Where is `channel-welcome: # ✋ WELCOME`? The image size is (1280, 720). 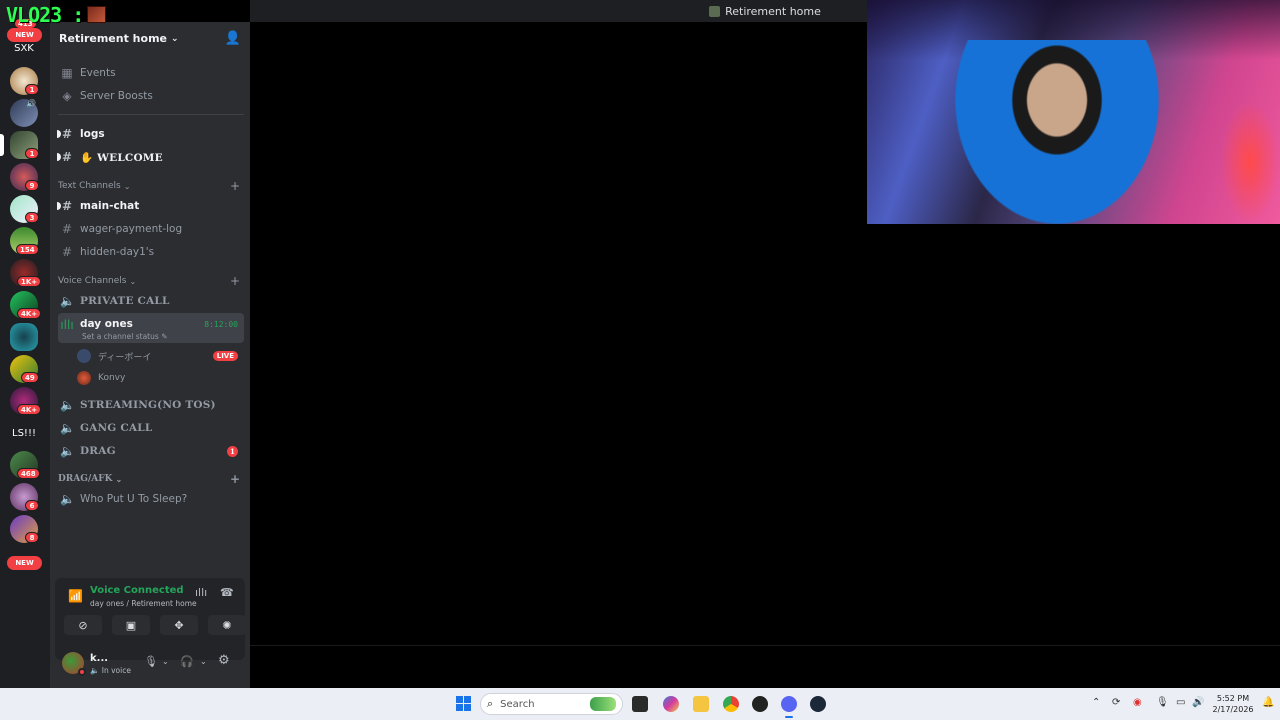
channel-welcome: # ✋ WELCOME is located at coordinates (150, 157).